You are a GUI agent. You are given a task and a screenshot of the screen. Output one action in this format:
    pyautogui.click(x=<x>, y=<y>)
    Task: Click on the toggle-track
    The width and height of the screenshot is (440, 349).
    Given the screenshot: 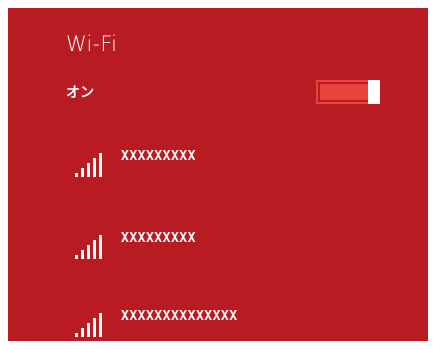 What is the action you would take?
    pyautogui.click(x=344, y=92)
    